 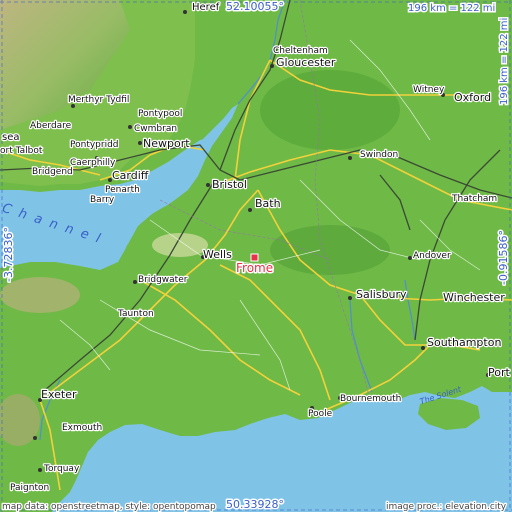 I want to click on place-label: ort Talbot, so click(x=21, y=151).